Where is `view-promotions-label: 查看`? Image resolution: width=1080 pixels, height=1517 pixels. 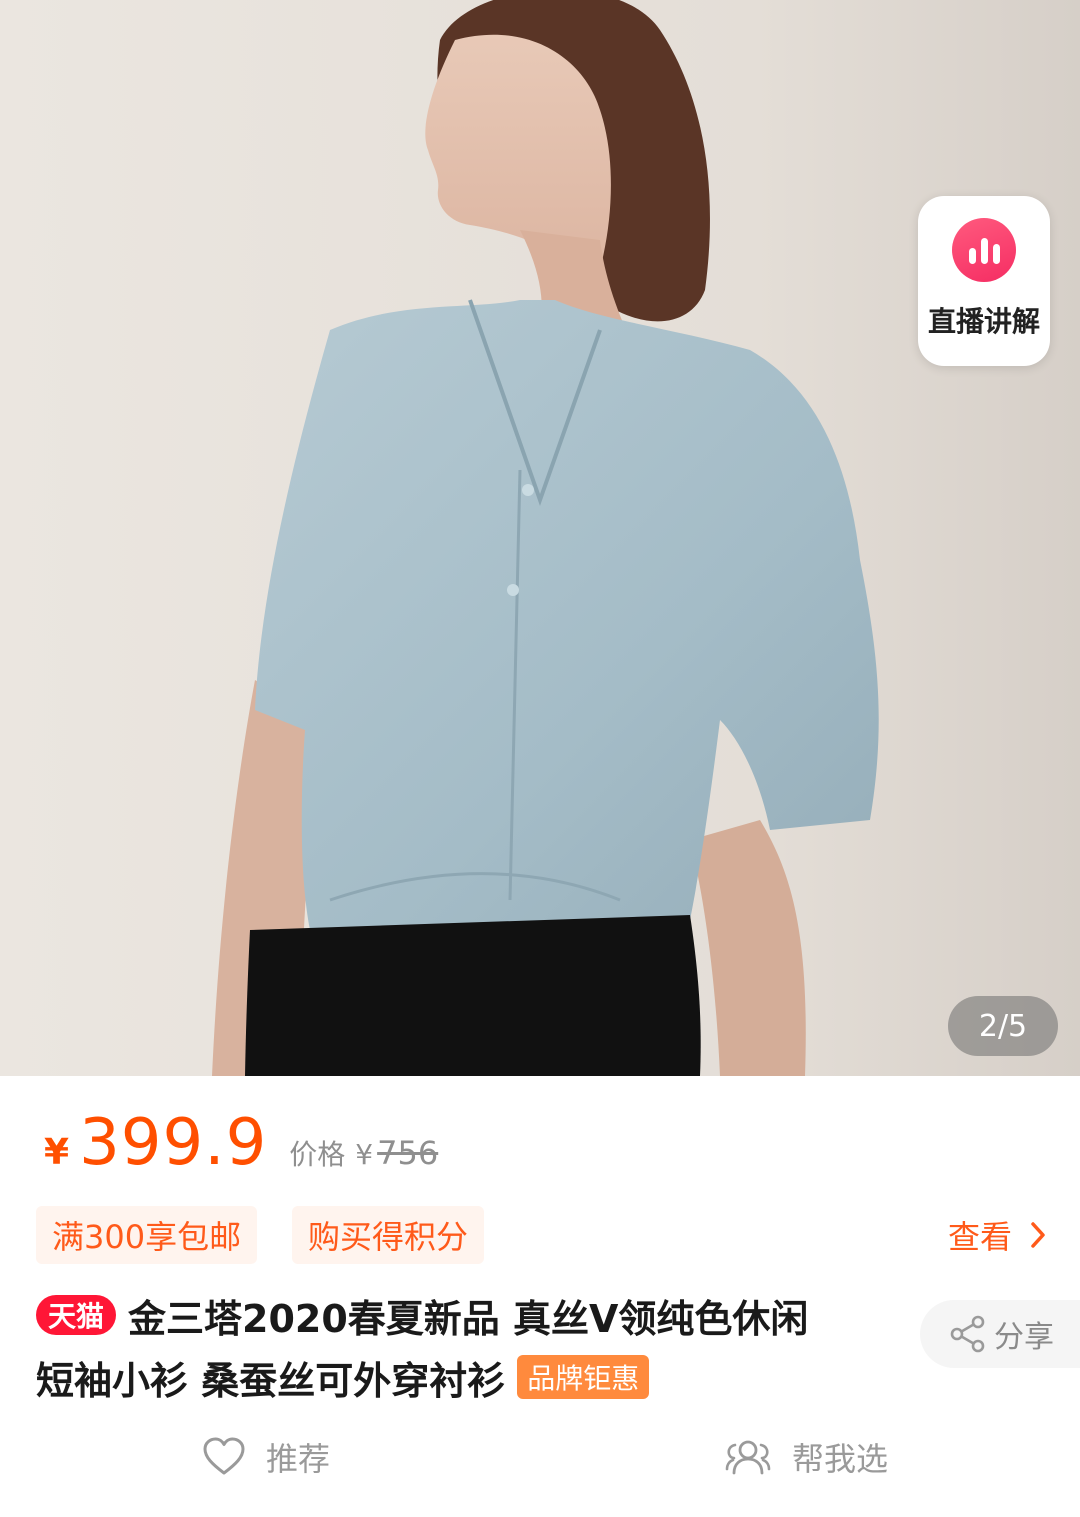
view-promotions-label: 查看 is located at coordinates (979, 1237).